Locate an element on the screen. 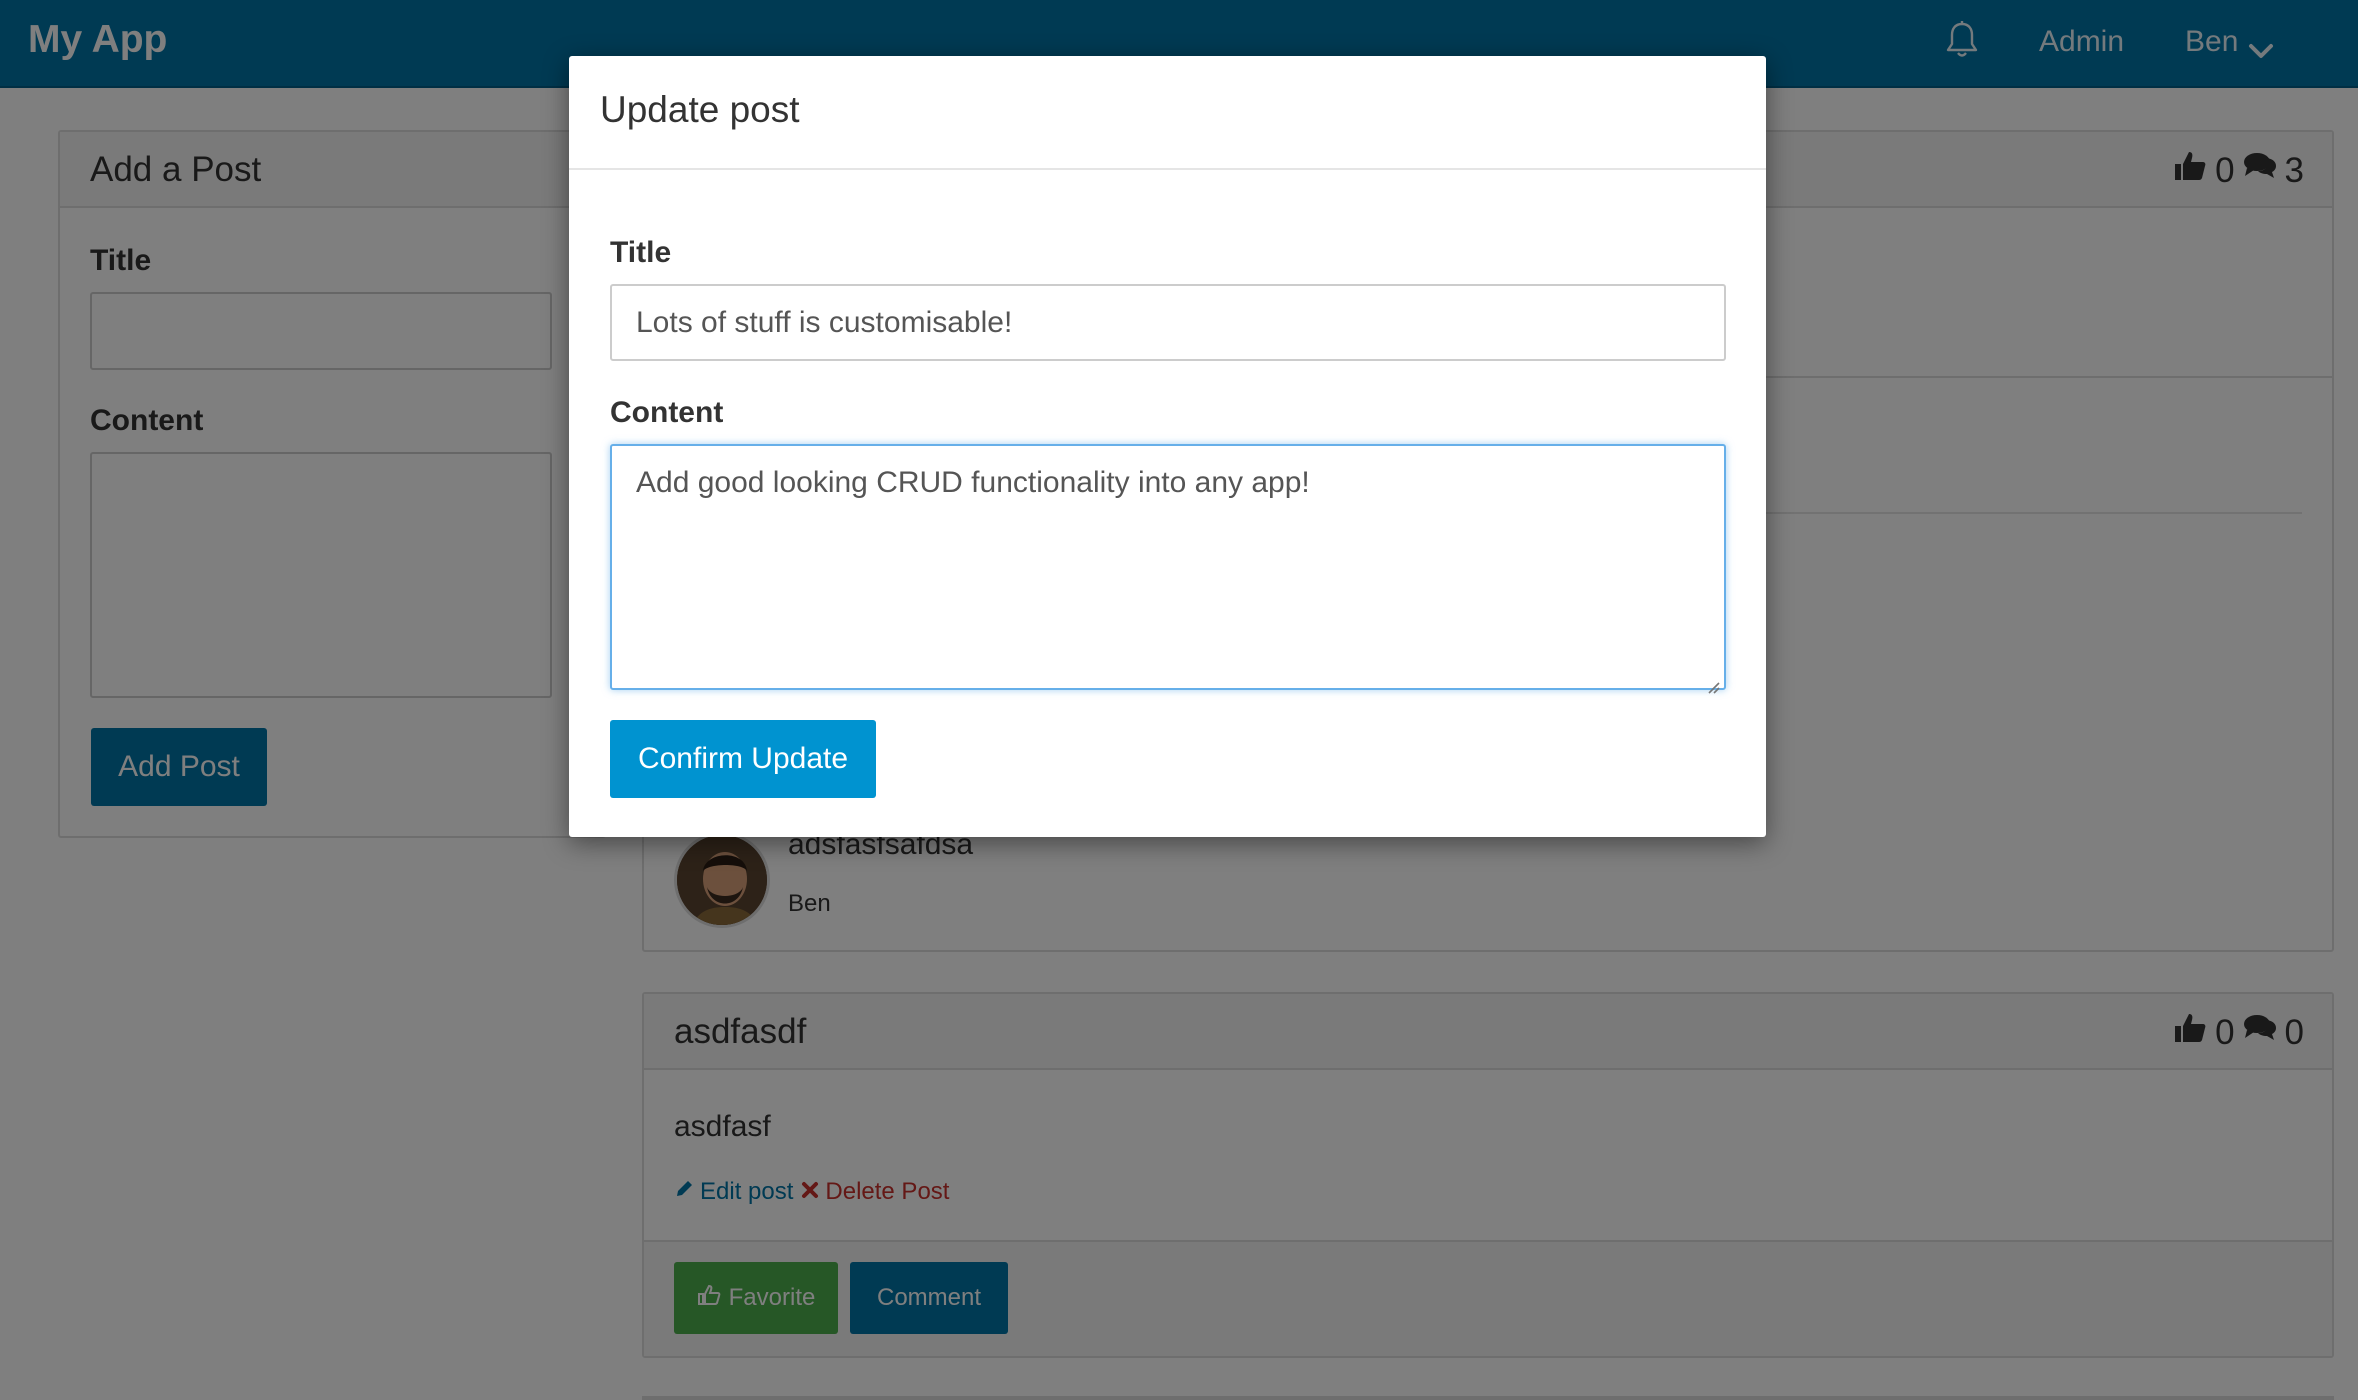 This screenshot has height=1400, width=2358. confirm-update-button: Confirm Update is located at coordinates (743, 759).